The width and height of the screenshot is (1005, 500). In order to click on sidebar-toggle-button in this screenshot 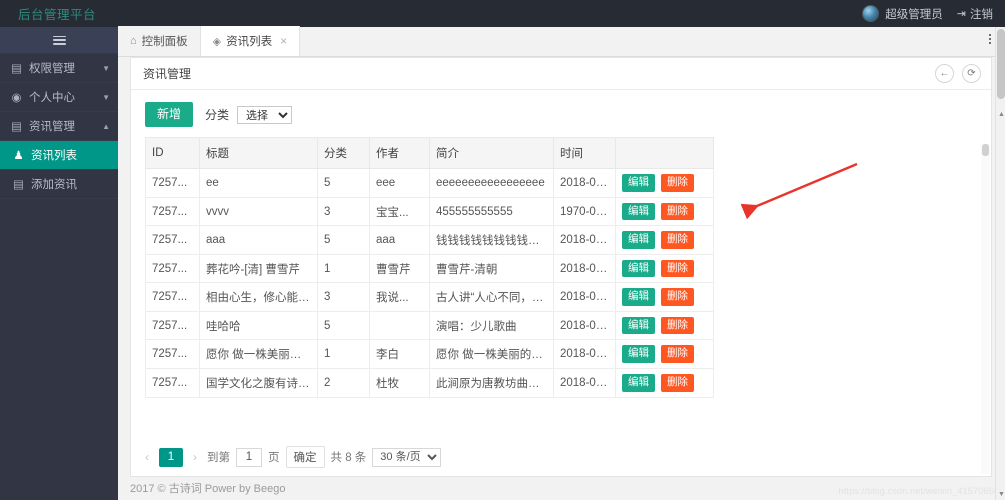, I will do `click(59, 40)`.